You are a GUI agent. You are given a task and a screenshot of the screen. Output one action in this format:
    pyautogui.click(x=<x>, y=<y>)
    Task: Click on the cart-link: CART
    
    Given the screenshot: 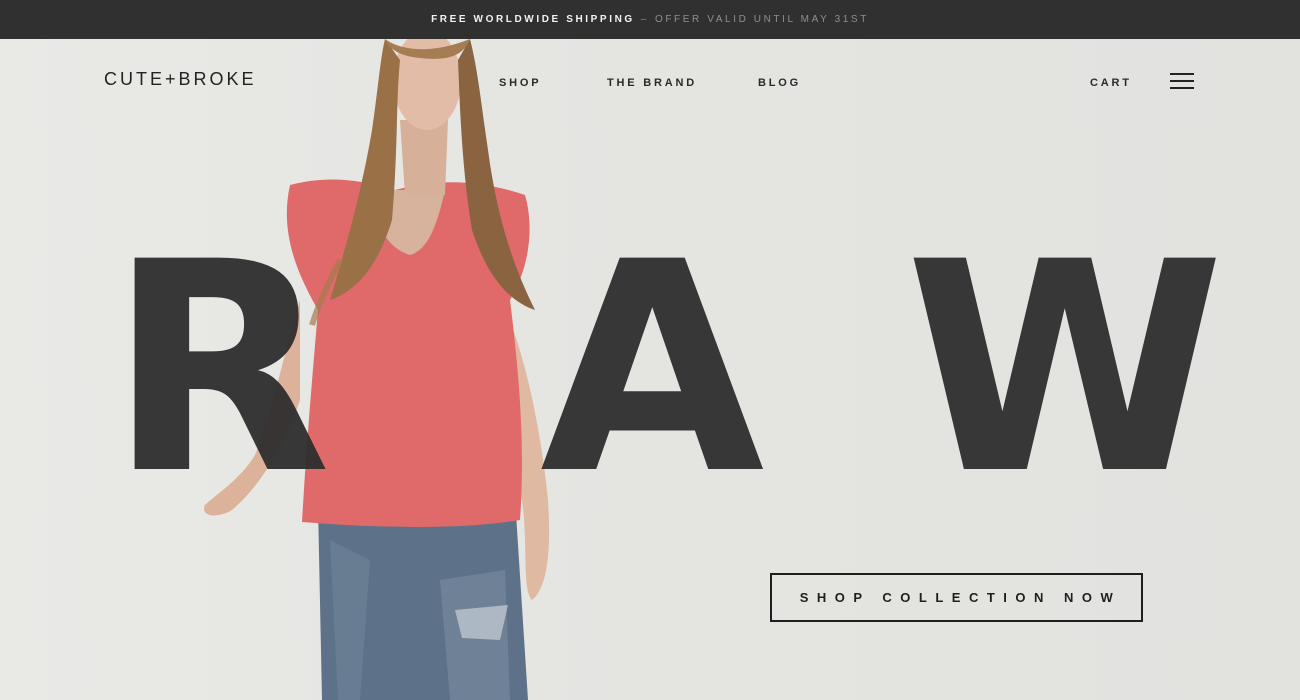 What is the action you would take?
    pyautogui.click(x=1111, y=83)
    